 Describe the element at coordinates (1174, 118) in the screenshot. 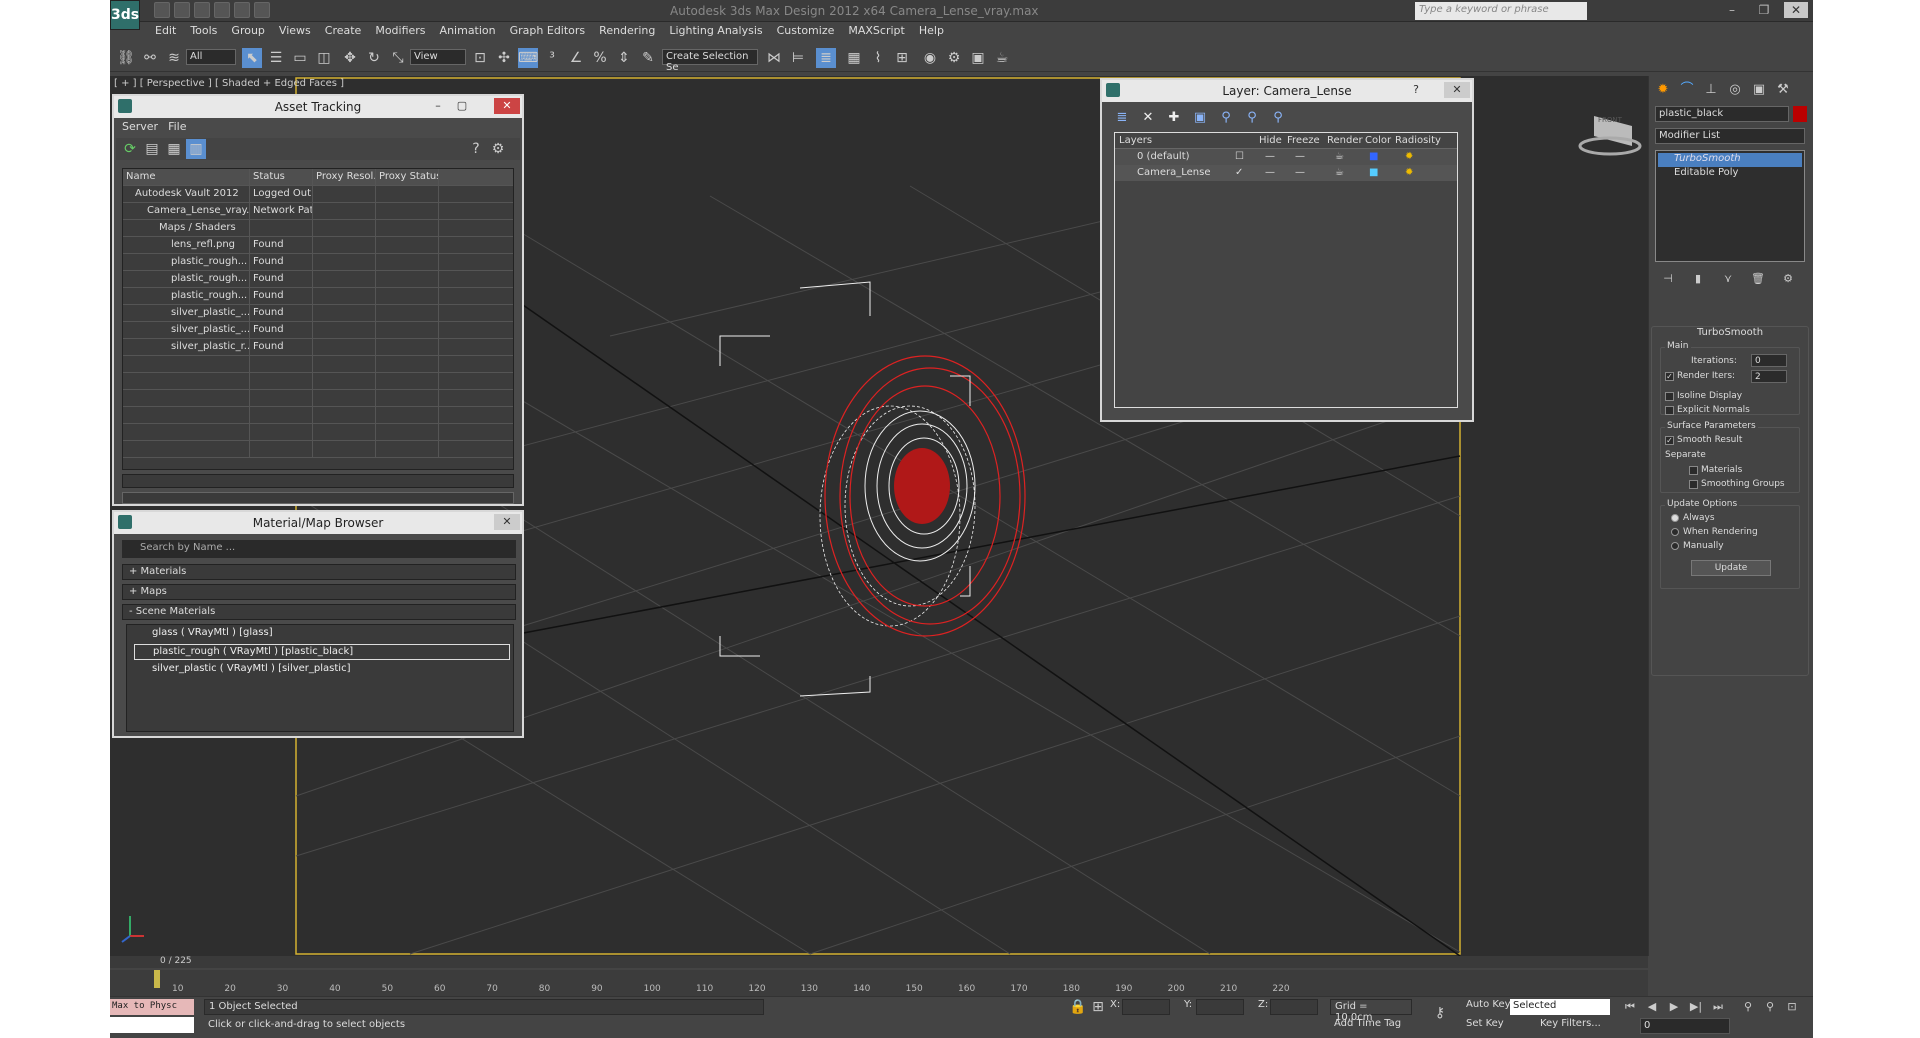

I see `add-to-layer-icon: ✚` at that location.